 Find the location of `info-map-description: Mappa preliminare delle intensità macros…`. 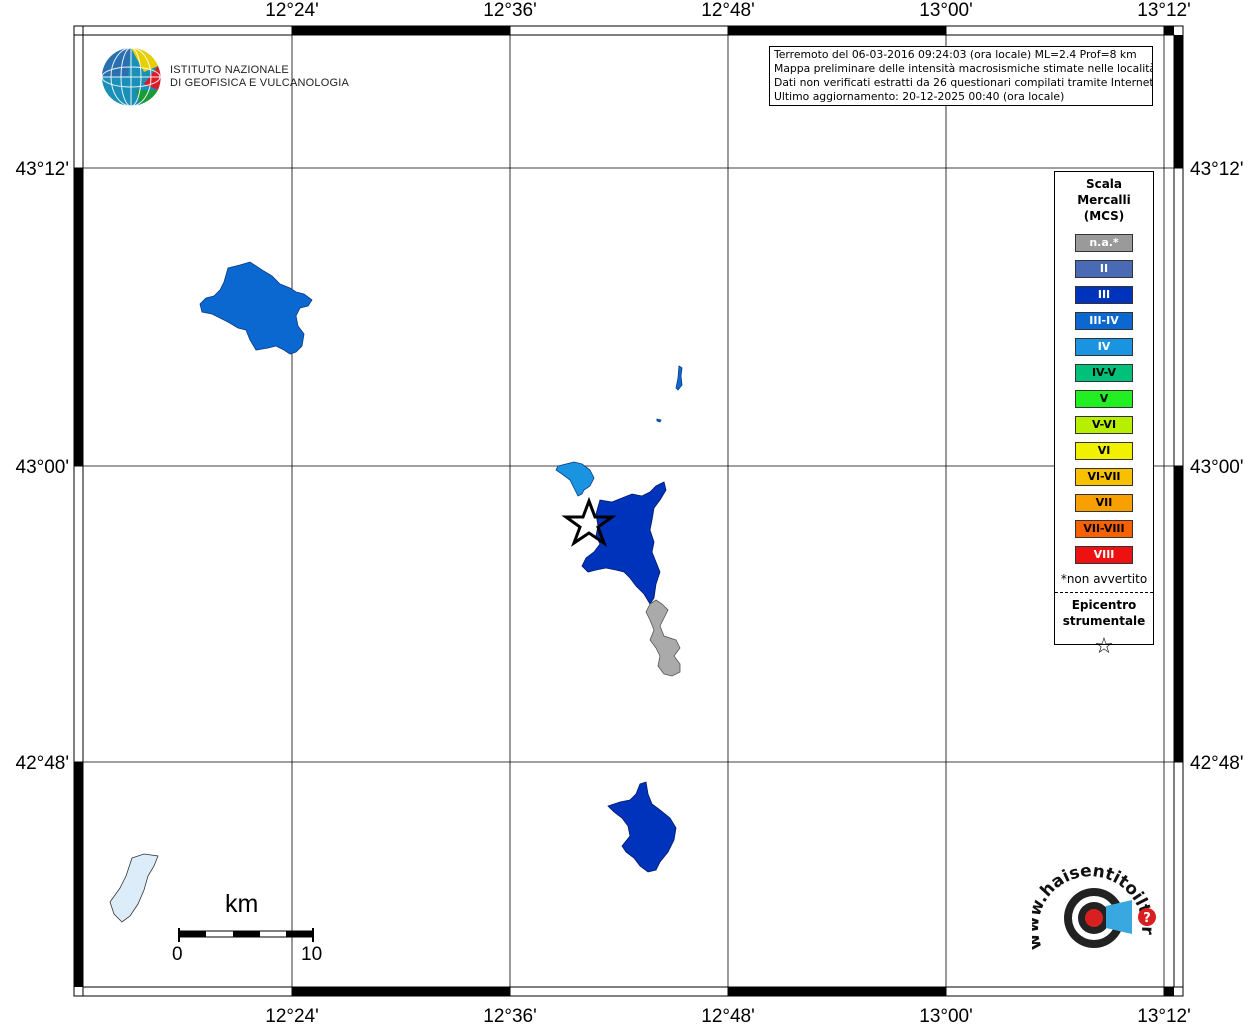

info-map-description: Mappa preliminare delle intensità macros… is located at coordinates (963, 68).